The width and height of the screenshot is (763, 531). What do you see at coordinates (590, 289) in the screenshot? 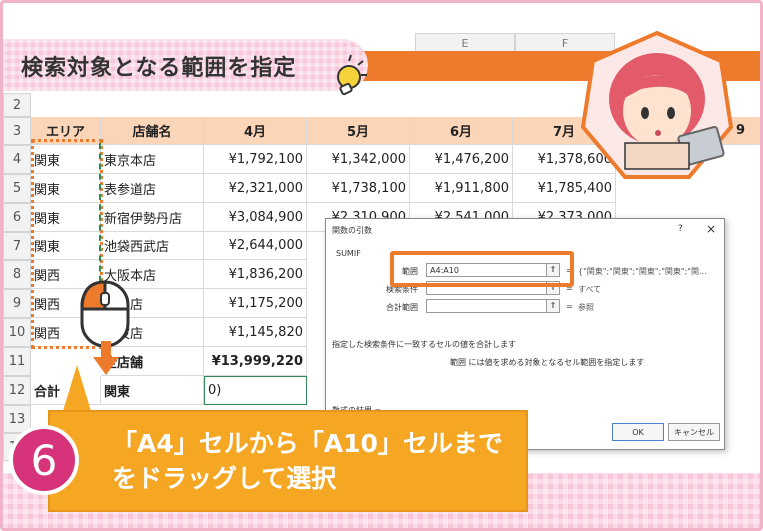
I see `criteria-result: すべて` at bounding box center [590, 289].